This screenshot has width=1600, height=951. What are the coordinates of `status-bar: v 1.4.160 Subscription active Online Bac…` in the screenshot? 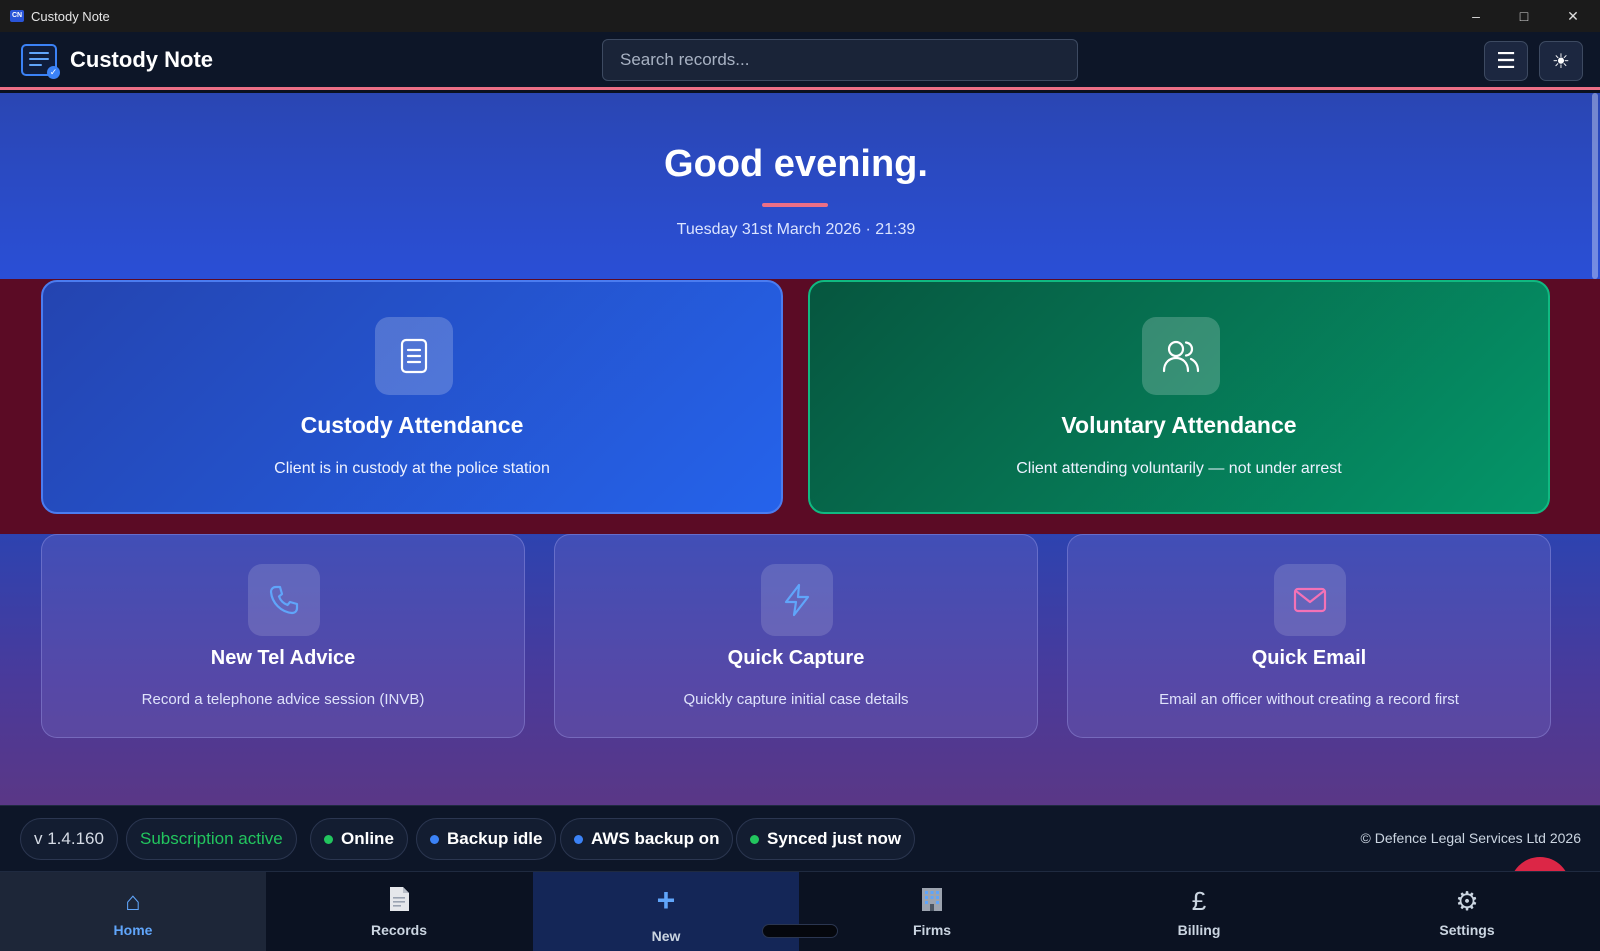 It's located at (800, 861).